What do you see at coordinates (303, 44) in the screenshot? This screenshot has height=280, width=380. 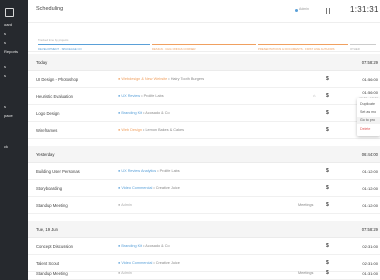 I see `filter-bar-presentations` at bounding box center [303, 44].